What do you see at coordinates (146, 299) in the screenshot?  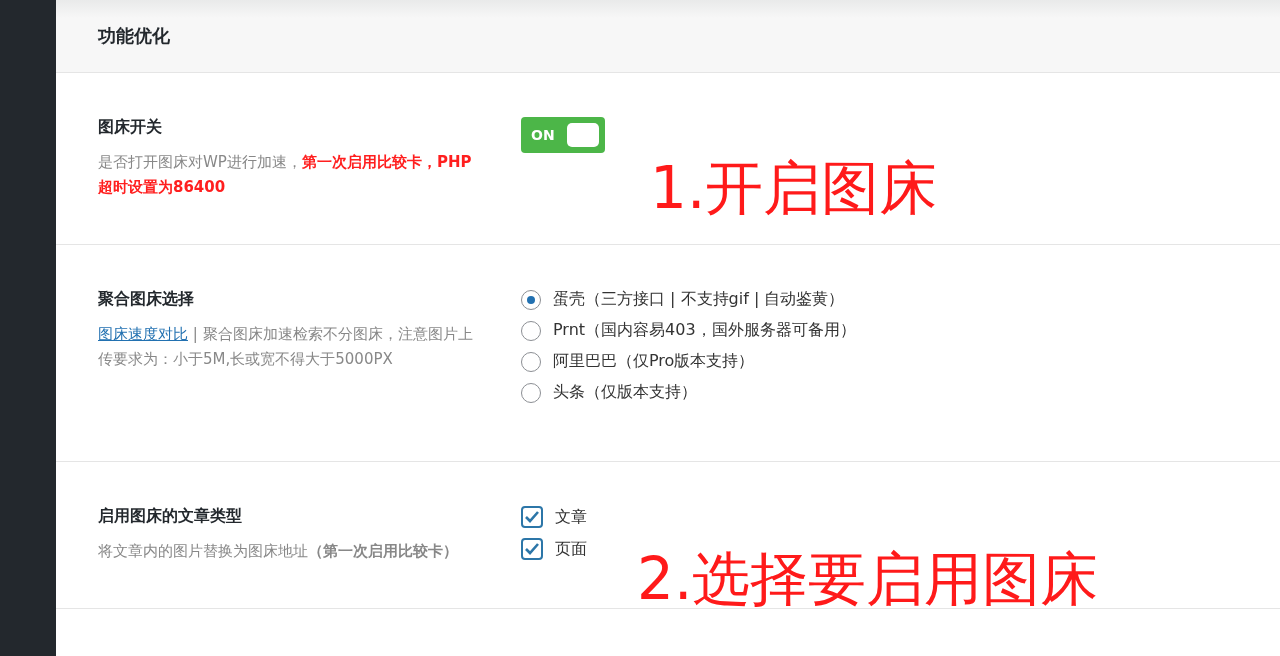 I see `setting-label: 聚合图床选择` at bounding box center [146, 299].